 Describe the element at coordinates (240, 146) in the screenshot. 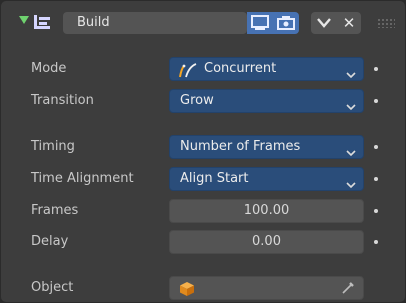

I see `timing-value: Number of Frames` at that location.